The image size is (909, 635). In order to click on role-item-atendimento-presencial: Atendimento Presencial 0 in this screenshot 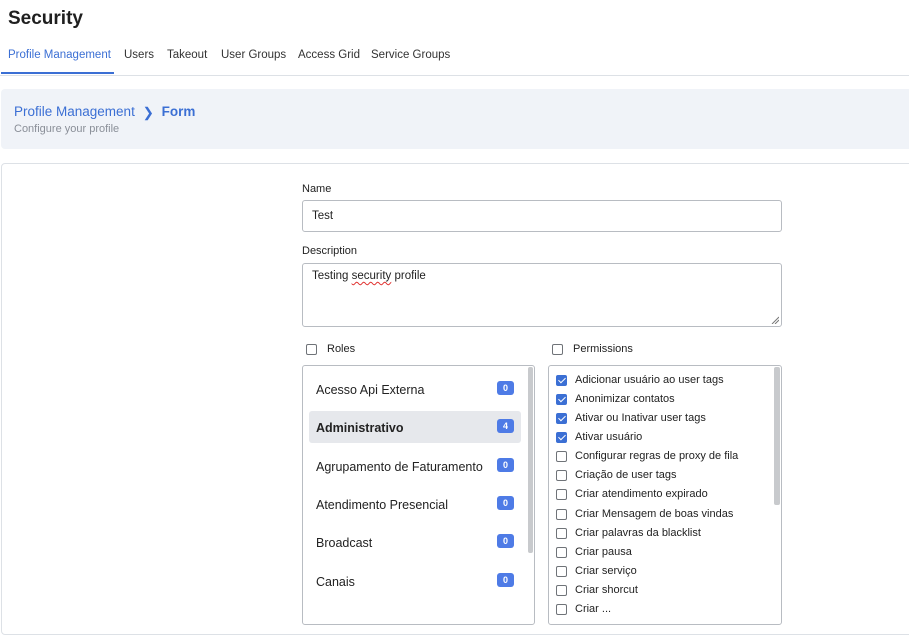, I will do `click(415, 504)`.